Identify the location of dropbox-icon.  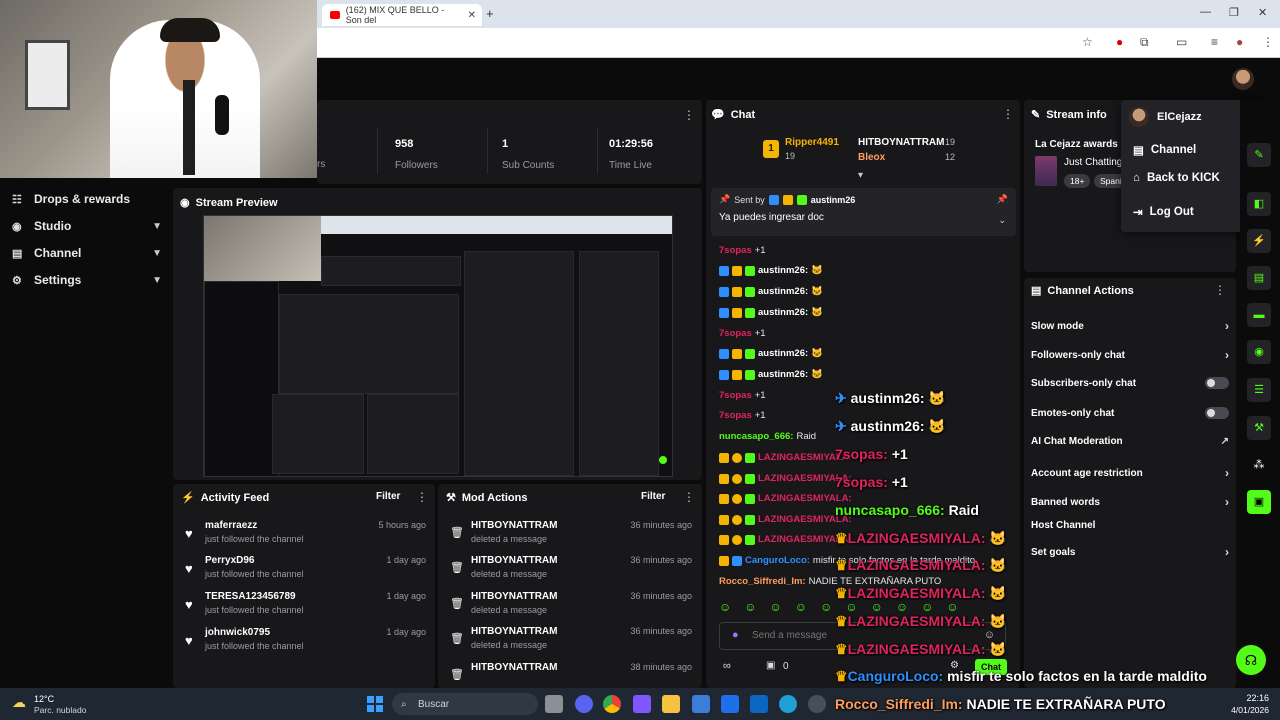
(759, 704).